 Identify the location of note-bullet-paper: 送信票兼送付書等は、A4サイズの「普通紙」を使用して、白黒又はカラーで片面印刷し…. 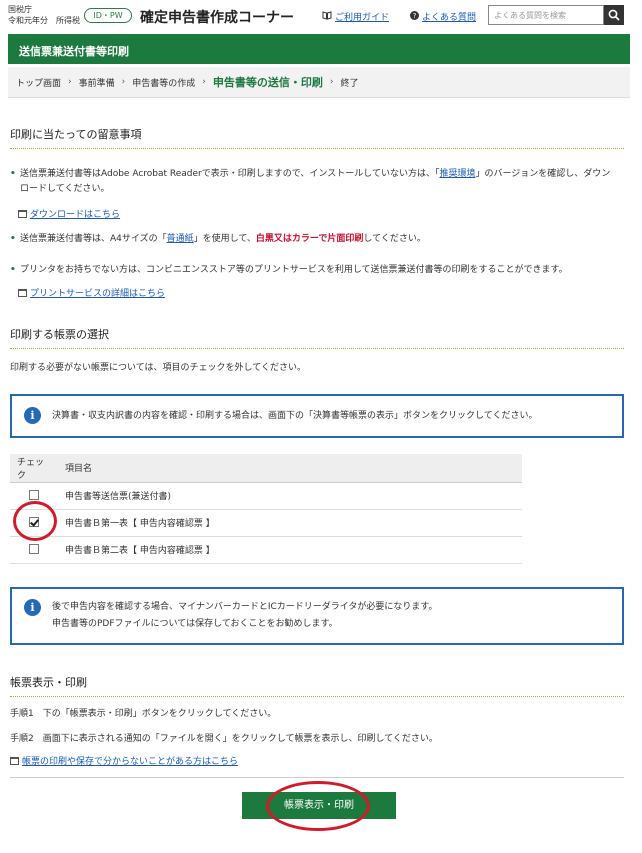
(313, 239).